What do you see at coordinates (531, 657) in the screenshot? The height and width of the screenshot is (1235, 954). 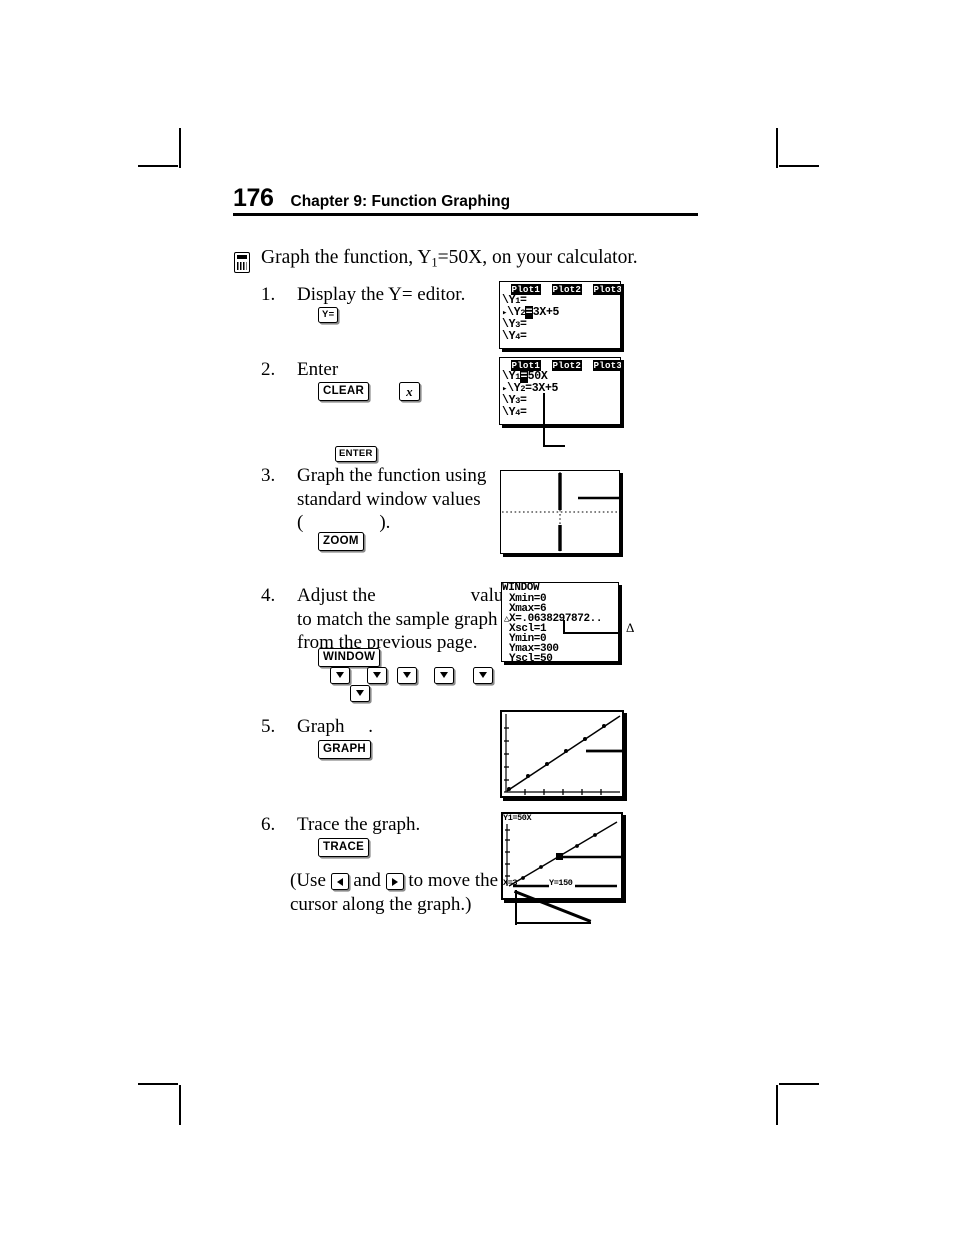 I see `window-row-yscl: Yscl=50` at bounding box center [531, 657].